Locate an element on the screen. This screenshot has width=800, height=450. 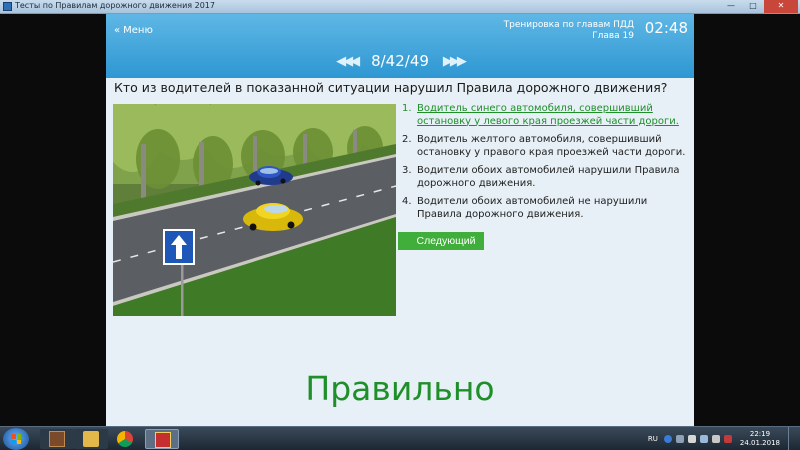
question-counter: 8/42/49 is located at coordinates (400, 61).